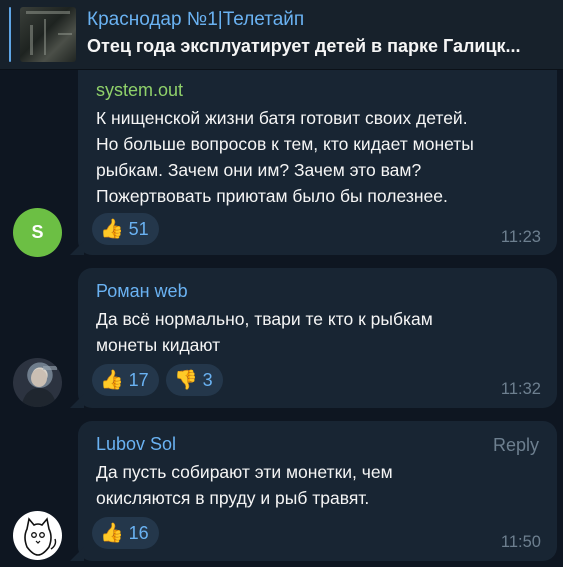 Image resolution: width=563 pixels, height=567 pixels. What do you see at coordinates (136, 444) in the screenshot?
I see `message-author: Lubov Sol` at bounding box center [136, 444].